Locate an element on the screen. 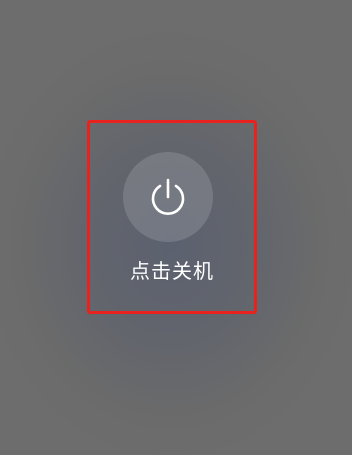 The width and height of the screenshot is (352, 455). power-icon is located at coordinates (168, 196).